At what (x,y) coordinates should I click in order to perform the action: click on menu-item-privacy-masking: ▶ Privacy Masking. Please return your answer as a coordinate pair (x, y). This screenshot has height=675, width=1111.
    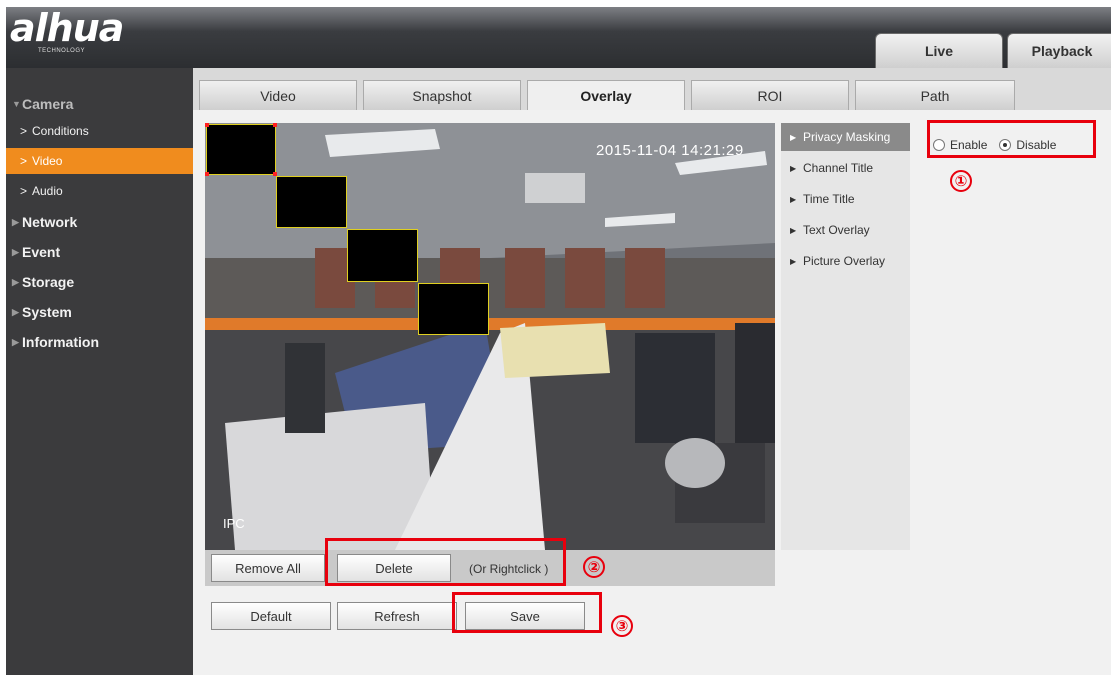
    Looking at the image, I should click on (845, 137).